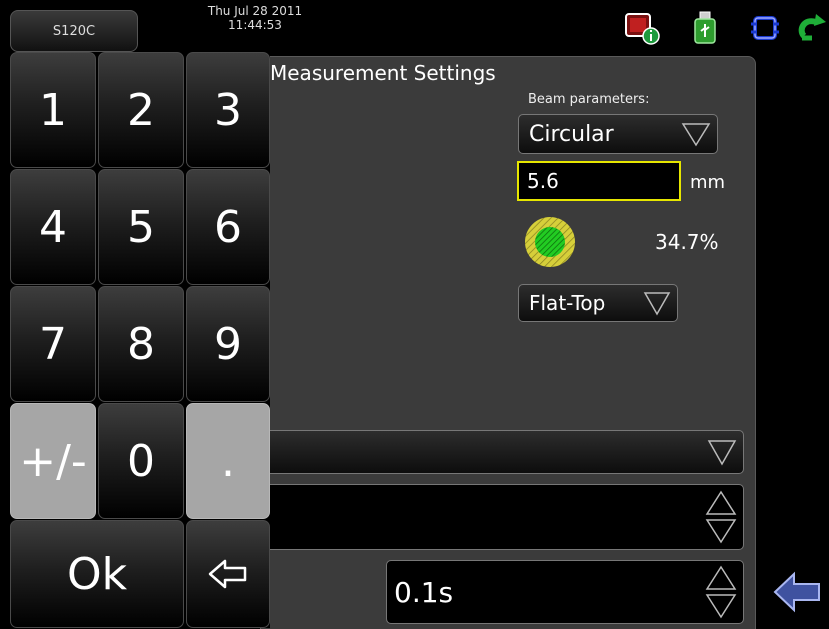  I want to click on device-button: S120C, so click(74, 31).